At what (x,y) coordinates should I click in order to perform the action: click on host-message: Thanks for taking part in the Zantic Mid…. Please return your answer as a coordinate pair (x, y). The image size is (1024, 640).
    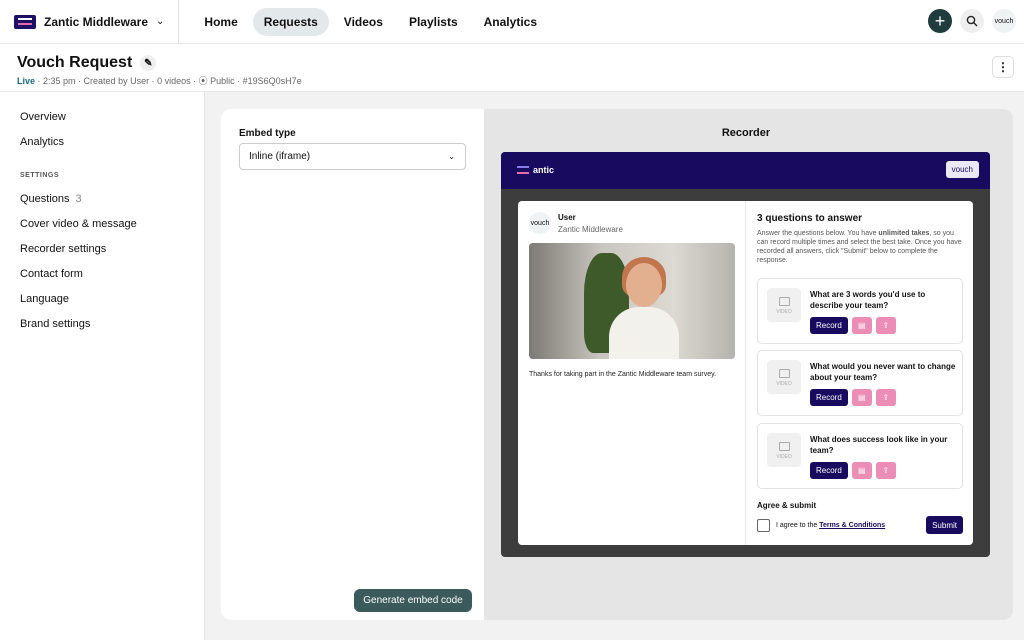
    Looking at the image, I should click on (623, 374).